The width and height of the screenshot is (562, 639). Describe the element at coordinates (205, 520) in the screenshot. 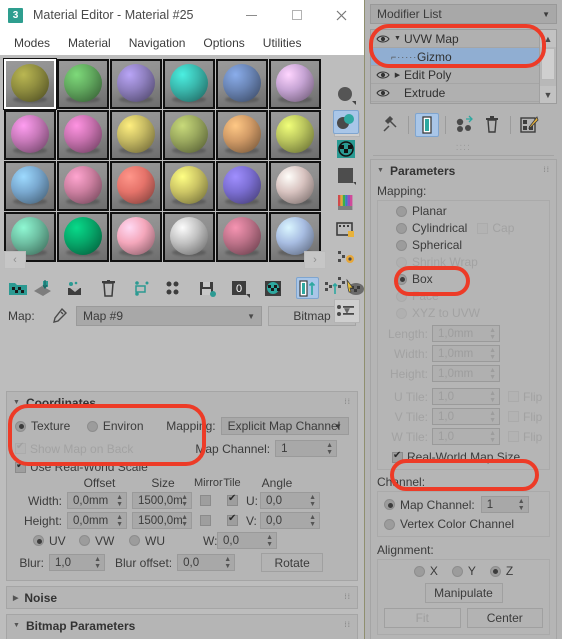

I see `height-mirror-checkbox` at that location.